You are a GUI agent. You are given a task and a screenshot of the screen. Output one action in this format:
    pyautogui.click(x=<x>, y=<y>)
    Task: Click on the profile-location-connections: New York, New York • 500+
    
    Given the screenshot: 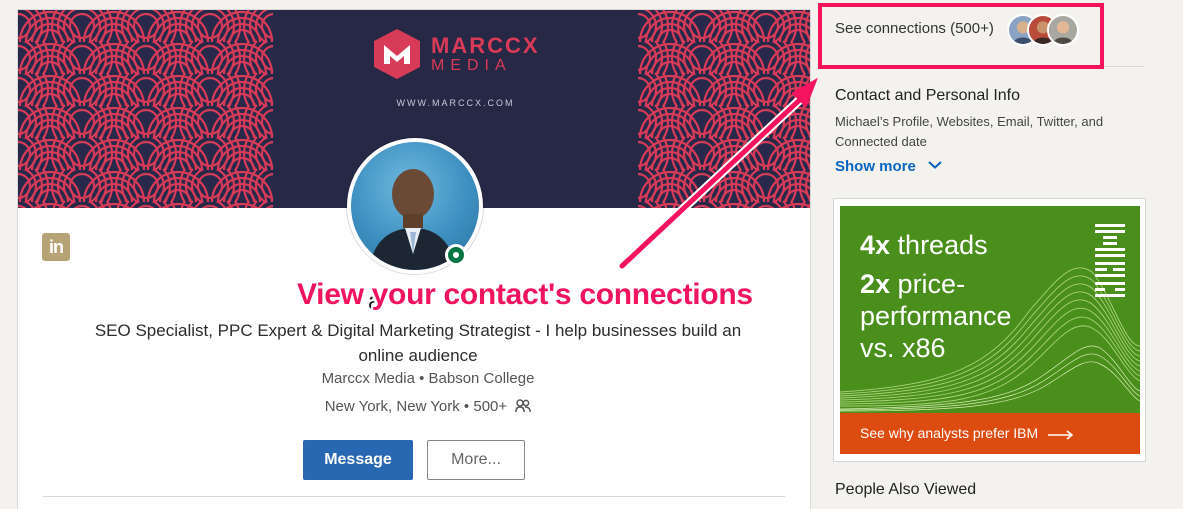 What is the action you would take?
    pyautogui.click(x=428, y=406)
    